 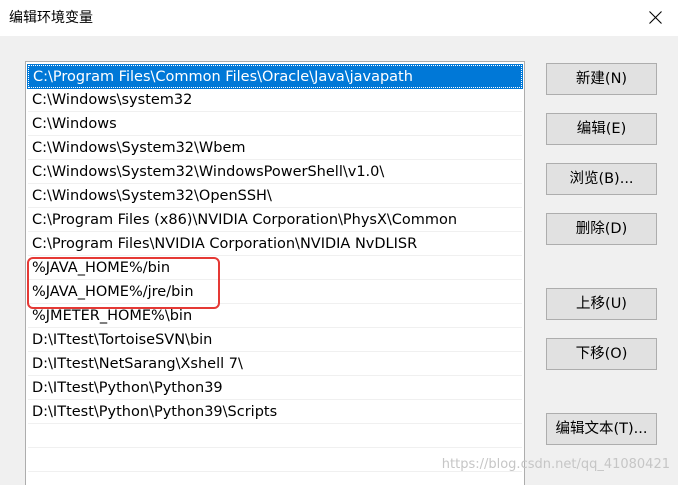 What do you see at coordinates (51, 18) in the screenshot?
I see `dialog-title: 编辑环境变量` at bounding box center [51, 18].